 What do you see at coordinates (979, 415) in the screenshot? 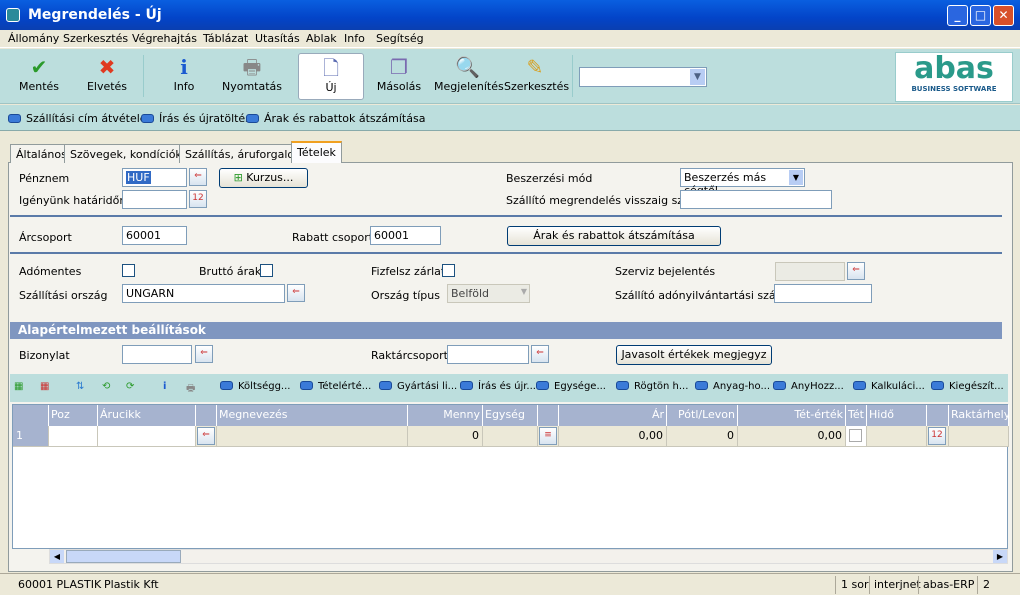
I see `column-header-warehouse-location: Raktárhely` at bounding box center [979, 415].